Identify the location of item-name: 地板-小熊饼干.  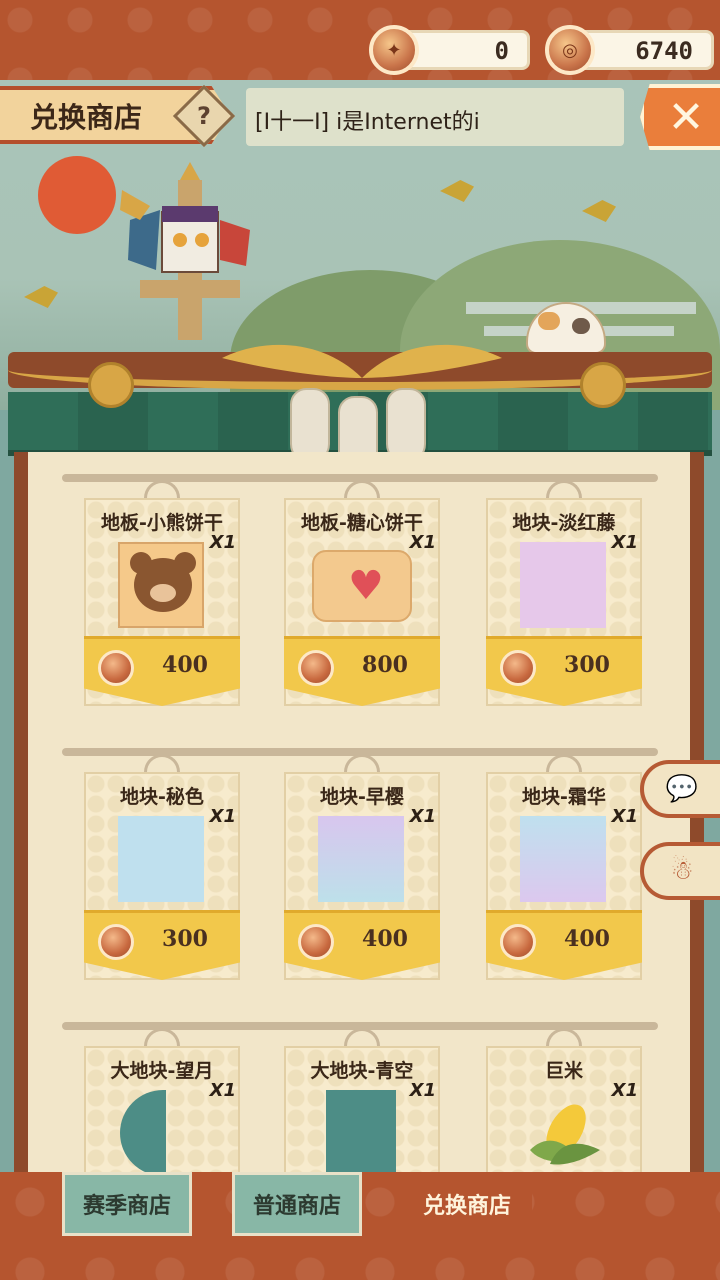
(162, 523).